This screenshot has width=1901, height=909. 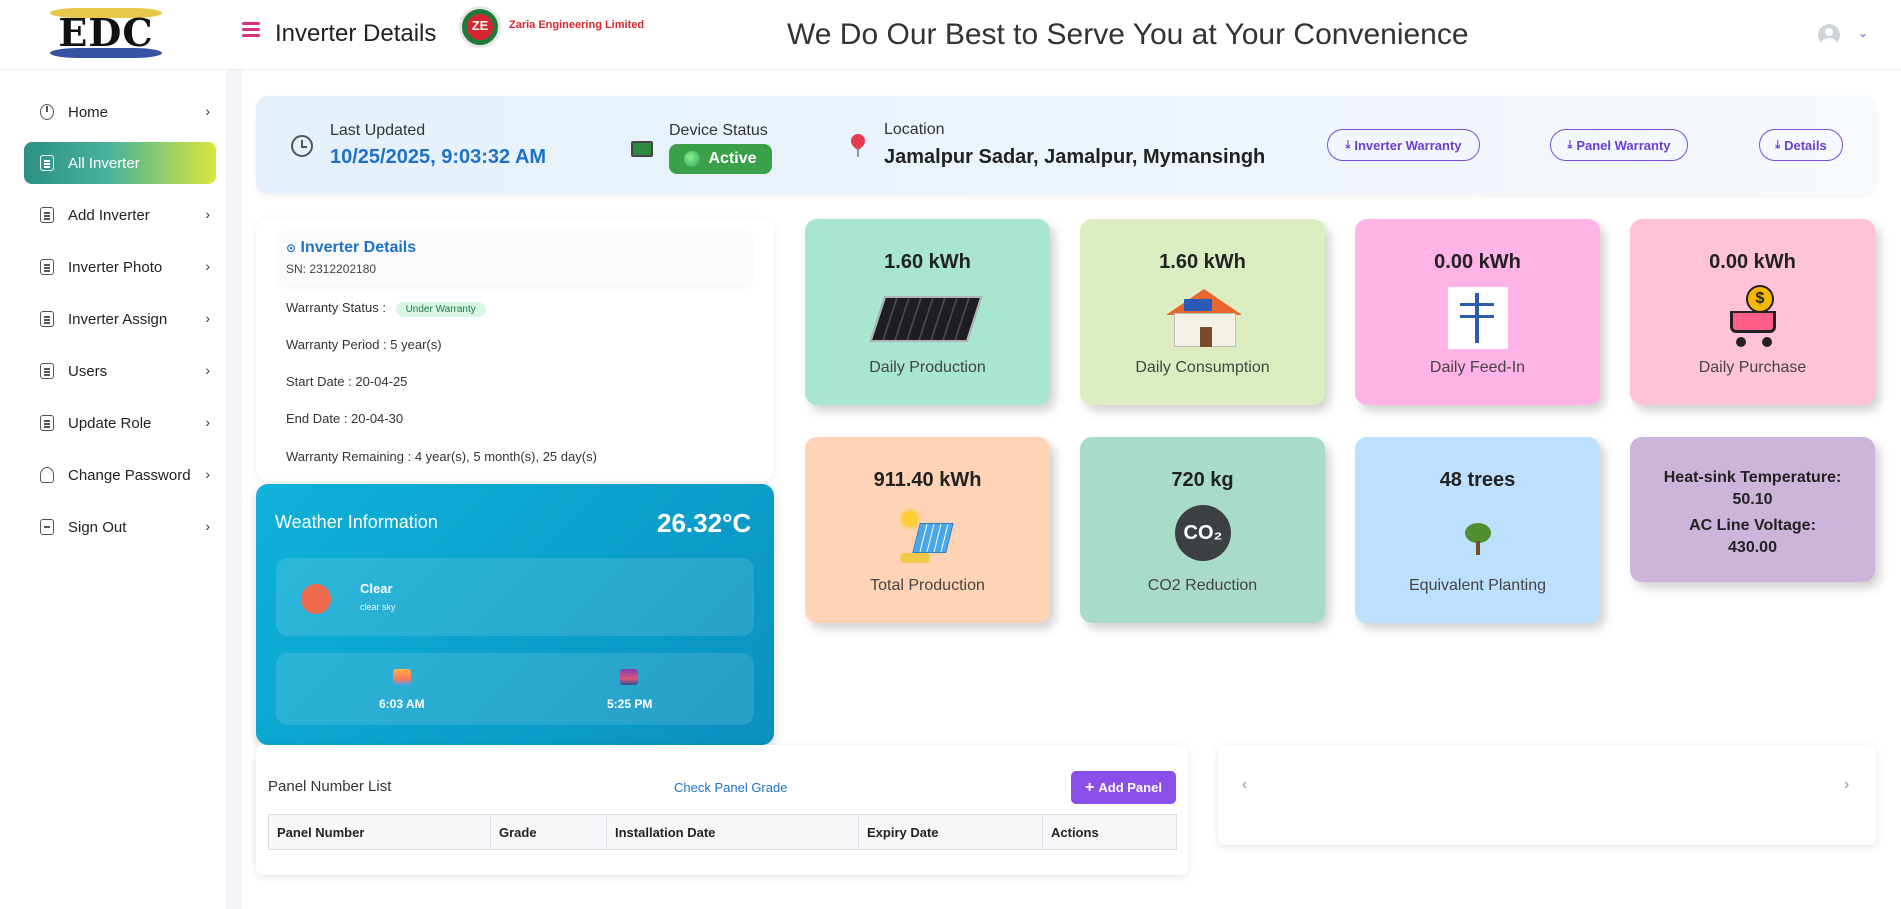 What do you see at coordinates (732, 158) in the screenshot?
I see `device-status-value: Active` at bounding box center [732, 158].